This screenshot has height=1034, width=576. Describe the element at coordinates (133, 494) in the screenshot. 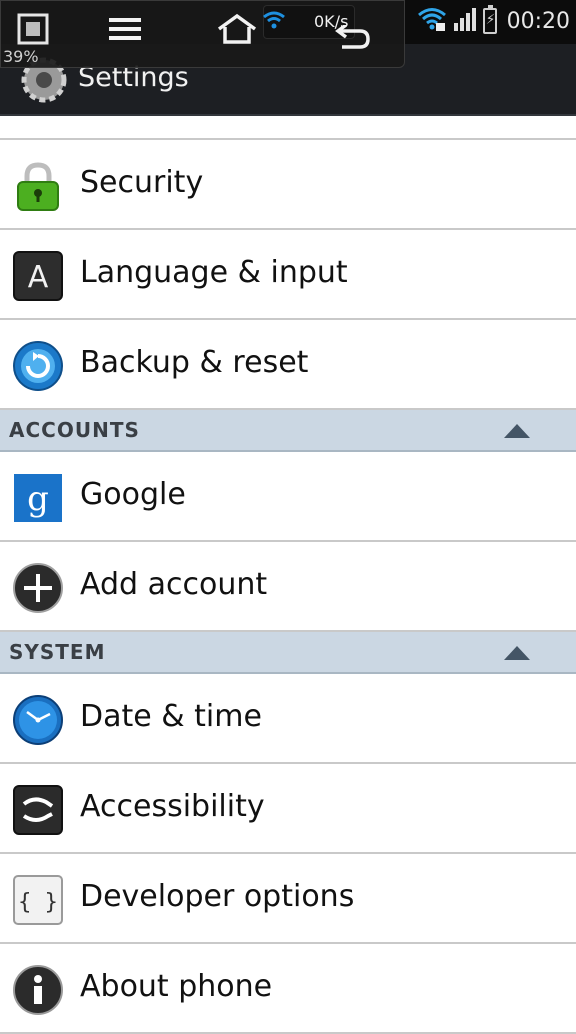

I see `settings-item-label: Google` at that location.